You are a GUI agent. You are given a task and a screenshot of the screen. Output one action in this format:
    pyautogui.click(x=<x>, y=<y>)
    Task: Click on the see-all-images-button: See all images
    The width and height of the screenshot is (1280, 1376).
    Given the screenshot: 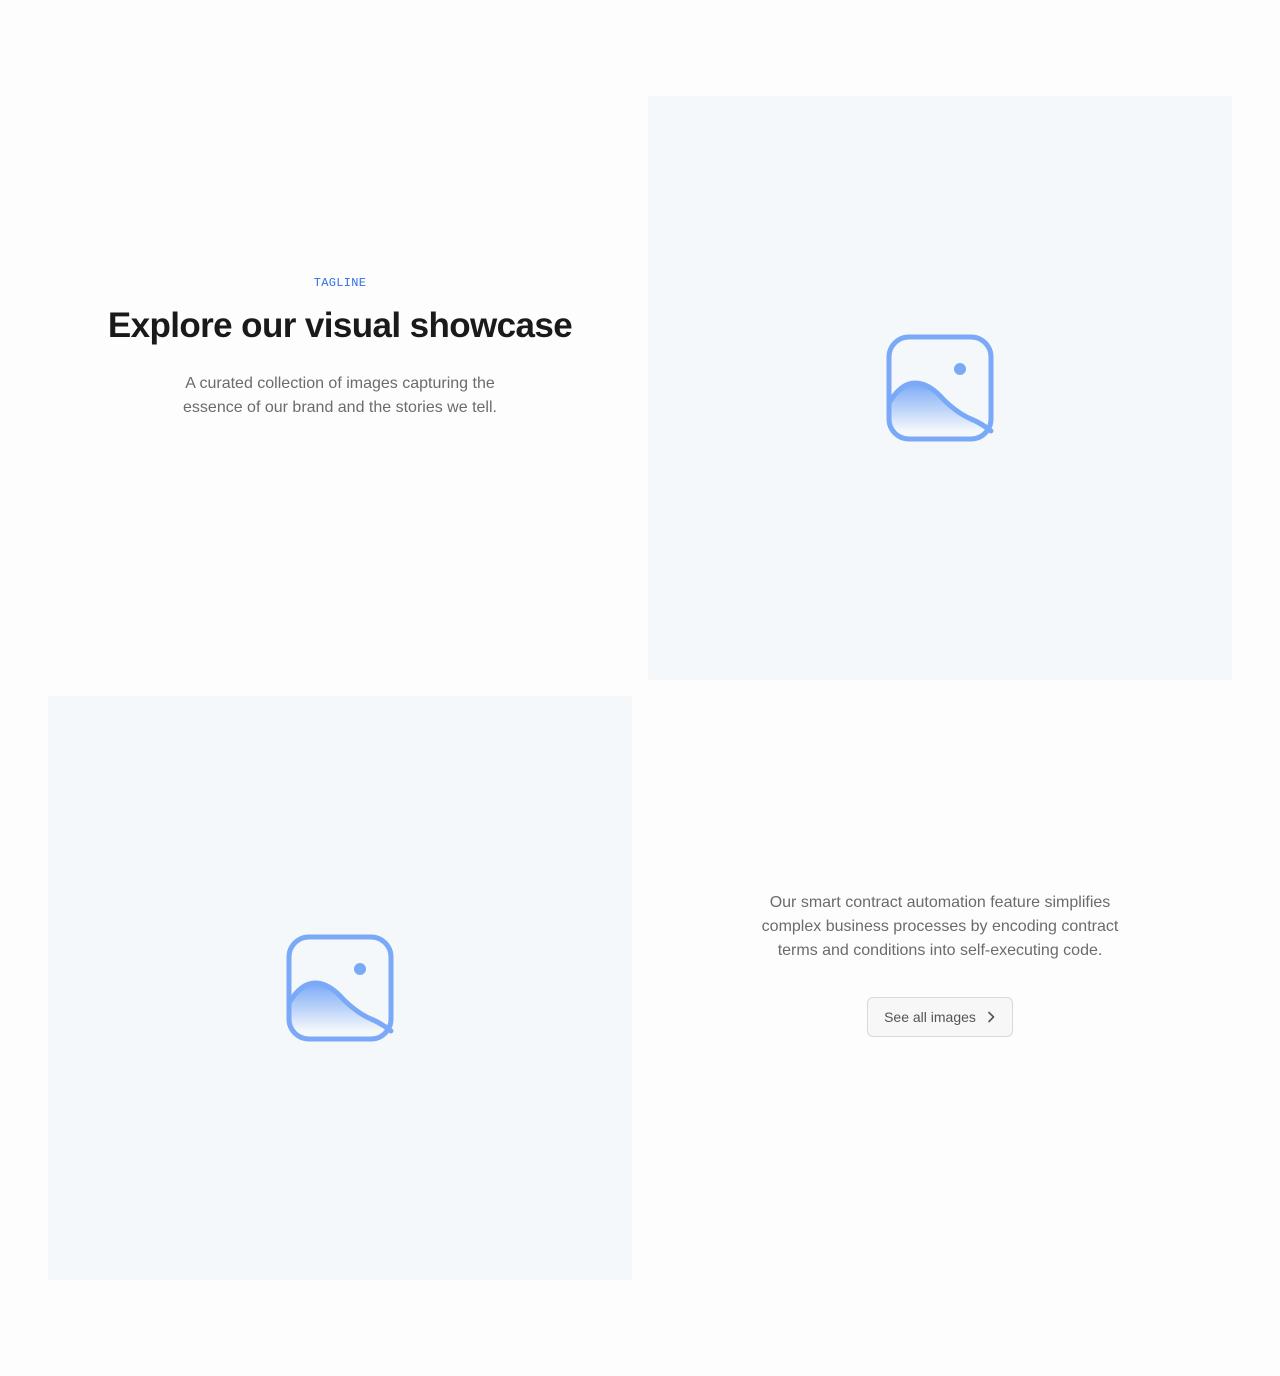 What is the action you would take?
    pyautogui.click(x=940, y=1017)
    